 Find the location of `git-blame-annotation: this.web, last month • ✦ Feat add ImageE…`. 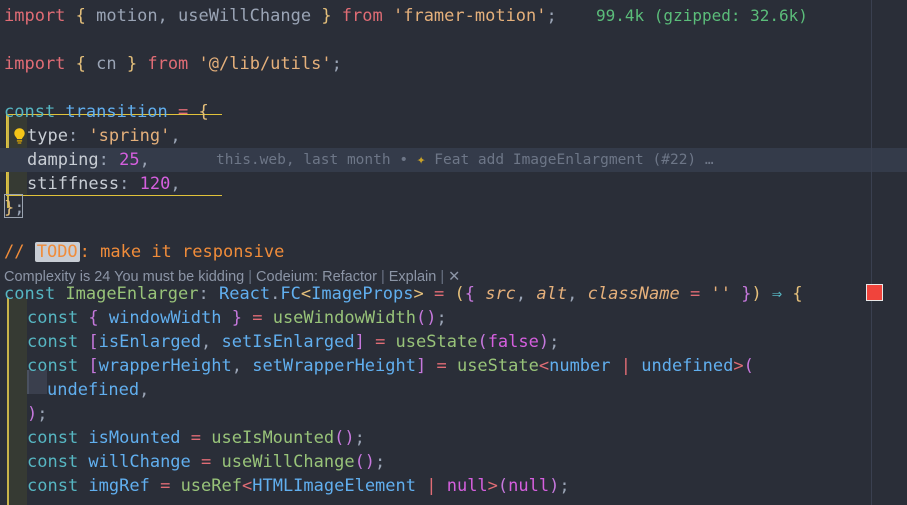

git-blame-annotation: this.web, last month • ✦ Feat add ImageE… is located at coordinates (465, 160).